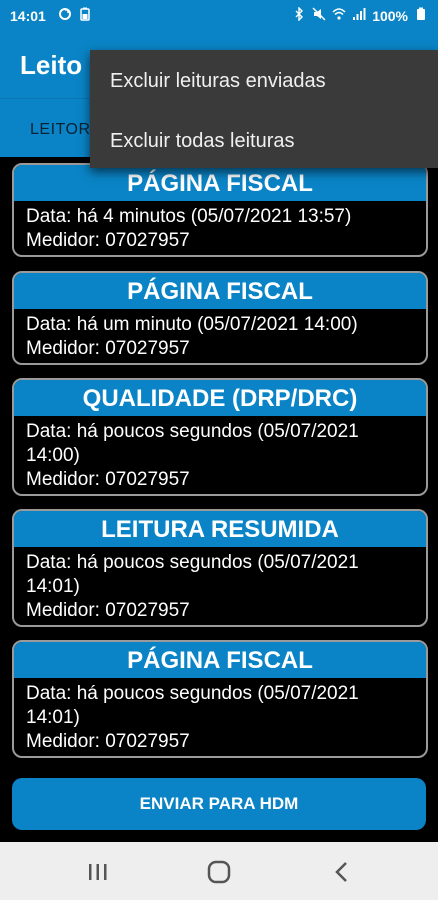  What do you see at coordinates (85, 15) in the screenshot?
I see `battery-saver-icon` at bounding box center [85, 15].